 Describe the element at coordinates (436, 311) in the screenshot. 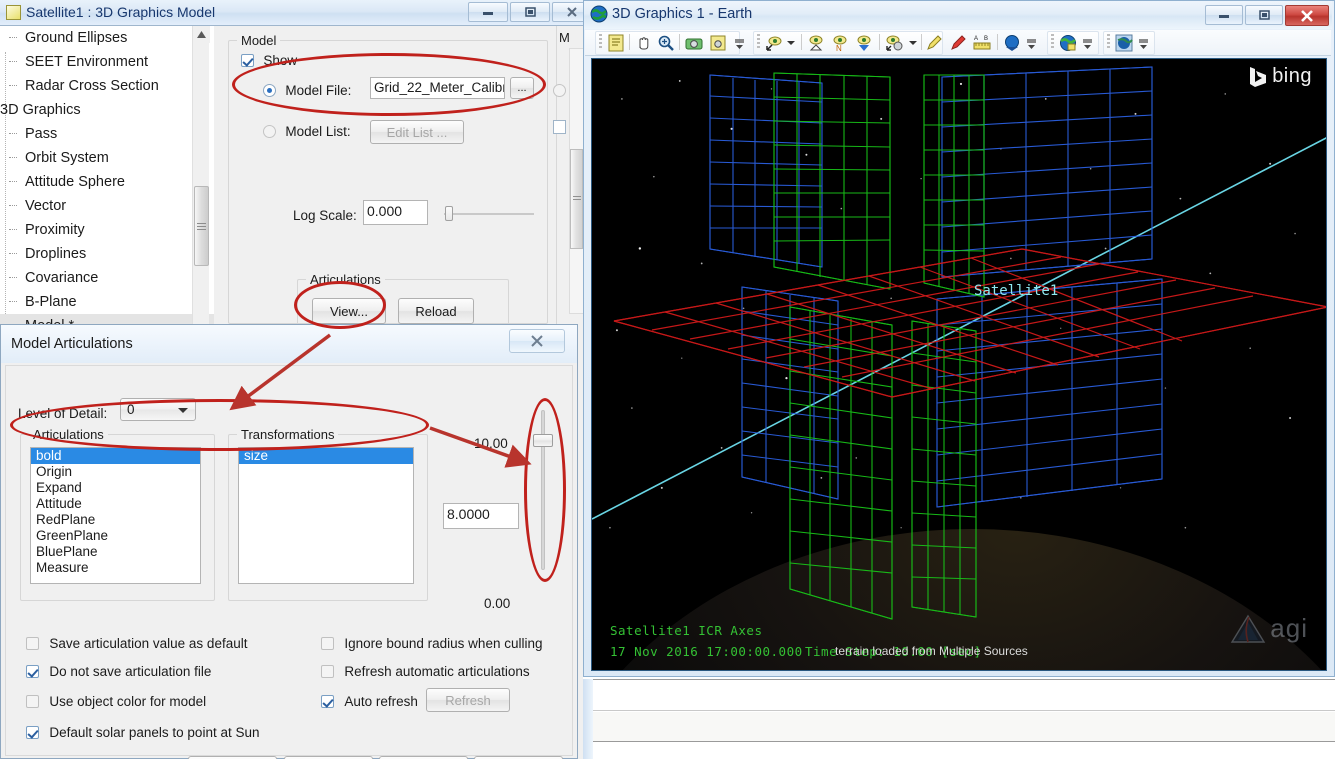

I see `reload-model-button: Reload` at that location.